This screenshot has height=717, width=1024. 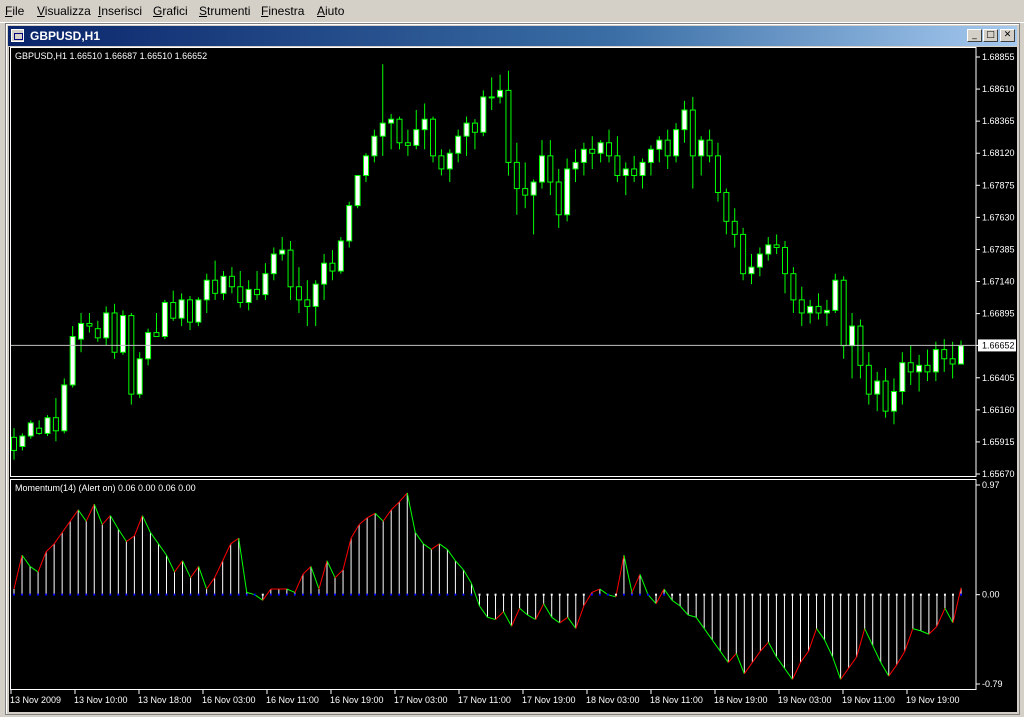 I want to click on menu-inserisci: Inserisci, so click(x=120, y=11).